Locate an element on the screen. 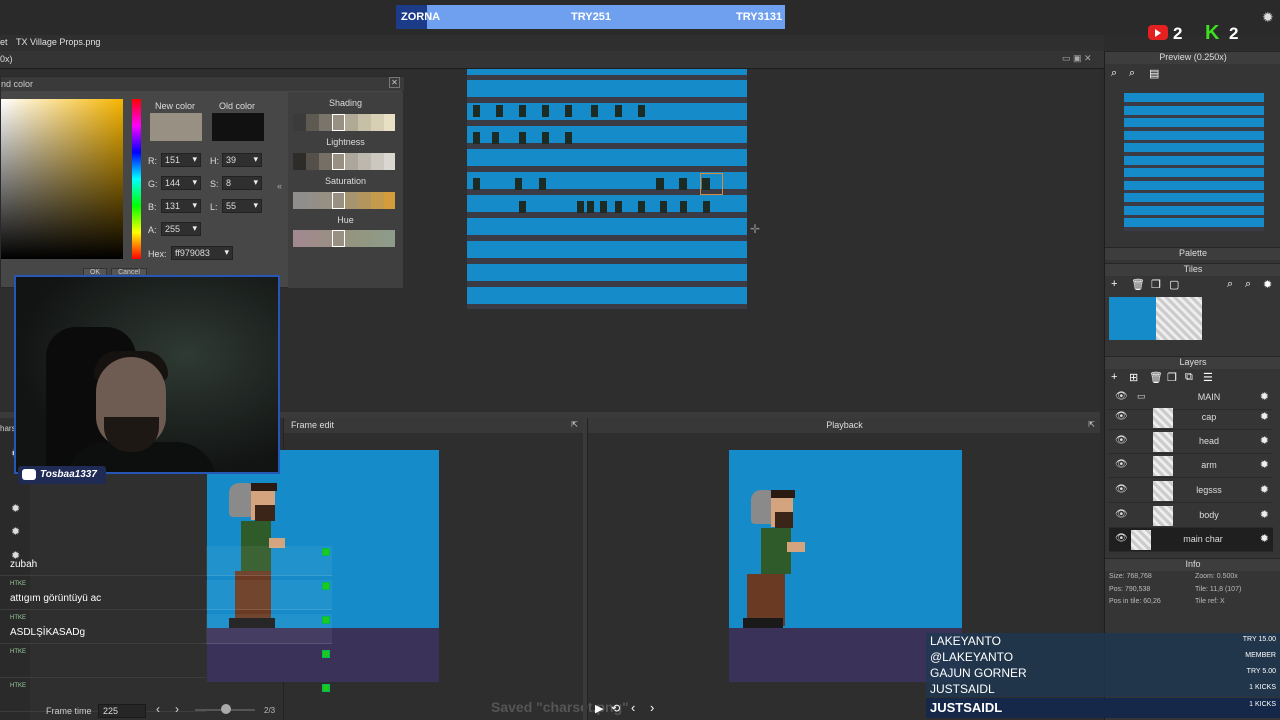  next-frame-icon: › is located at coordinates (177, 709).